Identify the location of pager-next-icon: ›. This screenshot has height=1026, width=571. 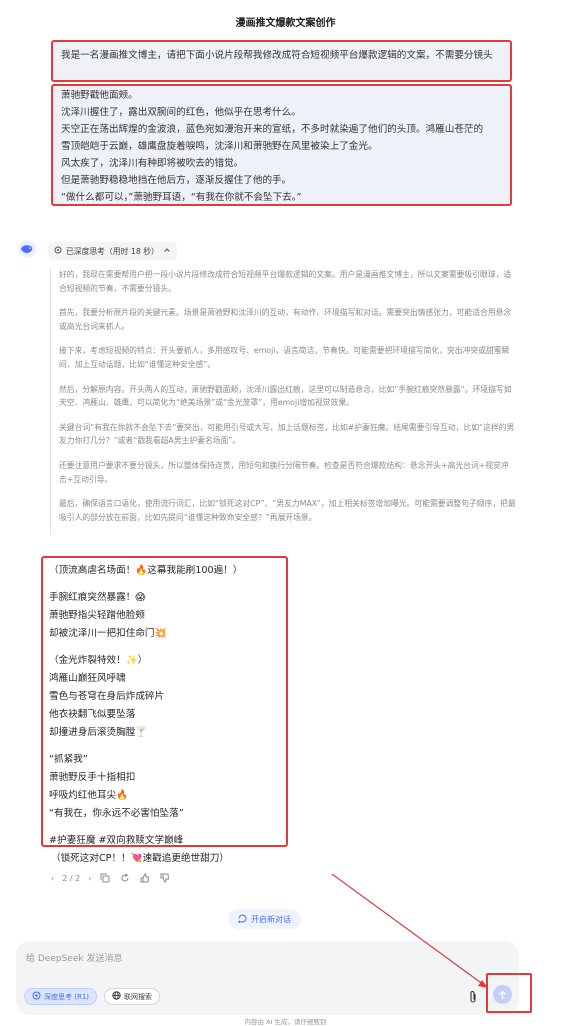
(89, 878).